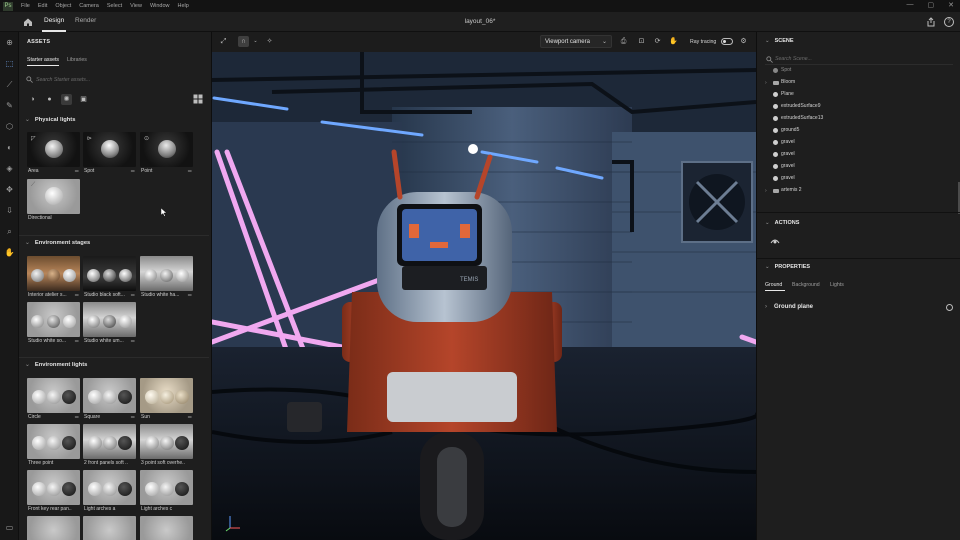 Image resolution: width=960 pixels, height=540 pixels. Describe the element at coordinates (9, 252) in the screenshot. I see `hand-tool-icon: ✋` at that location.